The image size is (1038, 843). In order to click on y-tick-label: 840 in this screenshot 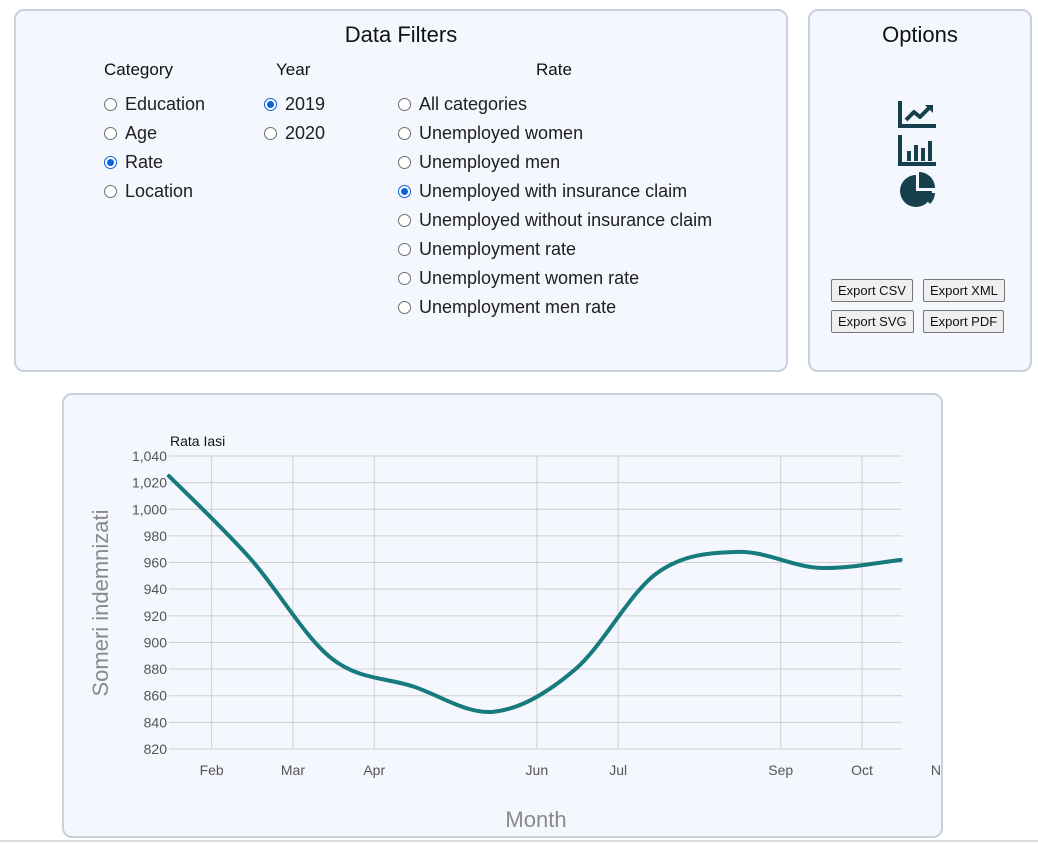, I will do `click(156, 722)`.